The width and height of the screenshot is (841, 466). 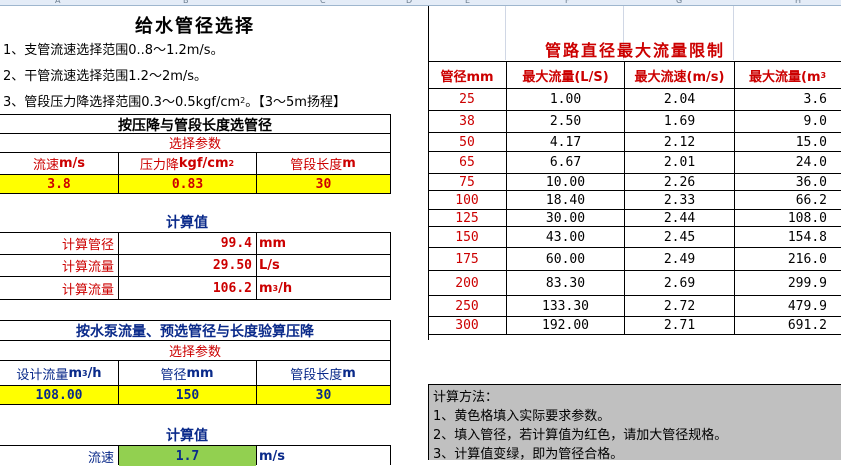 What do you see at coordinates (565, 122) in the screenshot?
I see `limits-cell-max-flow-ls: 2.50` at bounding box center [565, 122].